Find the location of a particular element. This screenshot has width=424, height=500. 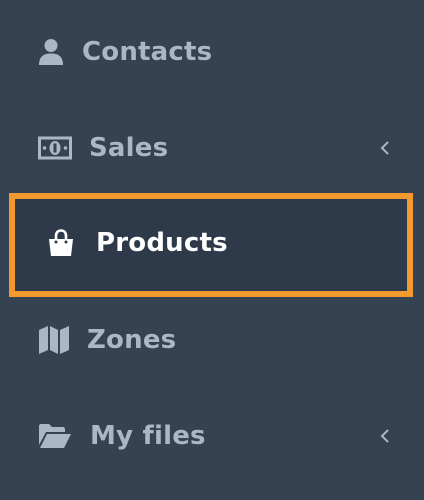

sidebar-item-label: Zones is located at coordinates (132, 340).